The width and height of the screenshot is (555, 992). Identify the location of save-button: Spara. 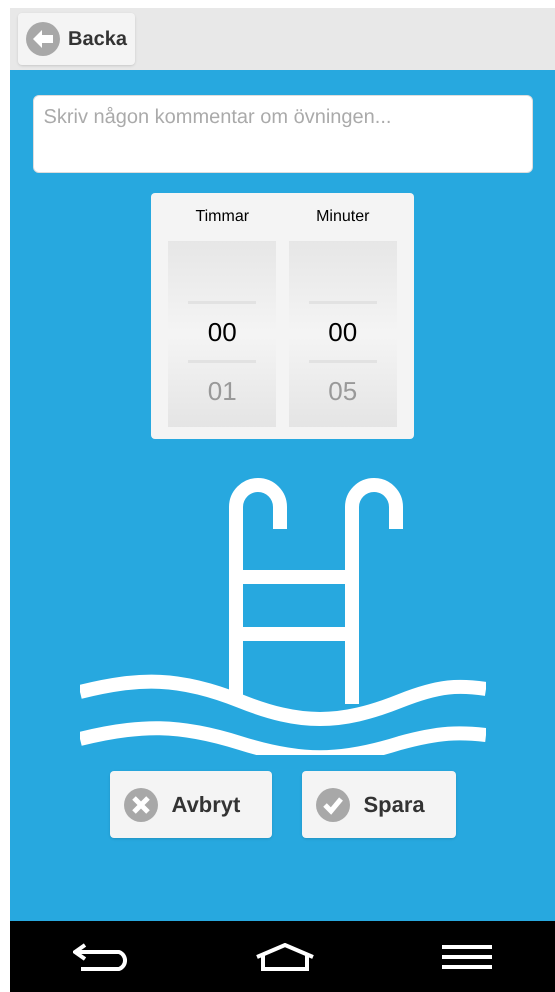
(379, 804).